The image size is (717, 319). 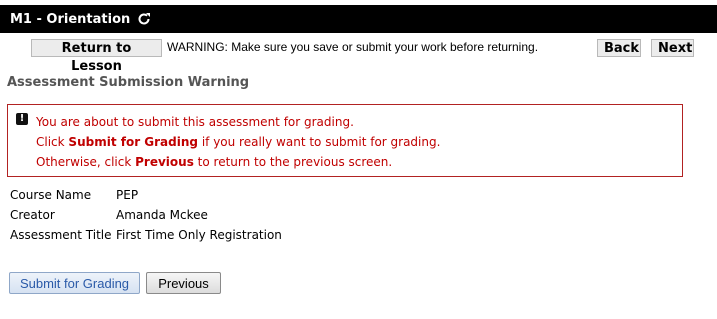 I want to click on return-to-lesson-button: Return to Lesson, so click(x=96, y=56).